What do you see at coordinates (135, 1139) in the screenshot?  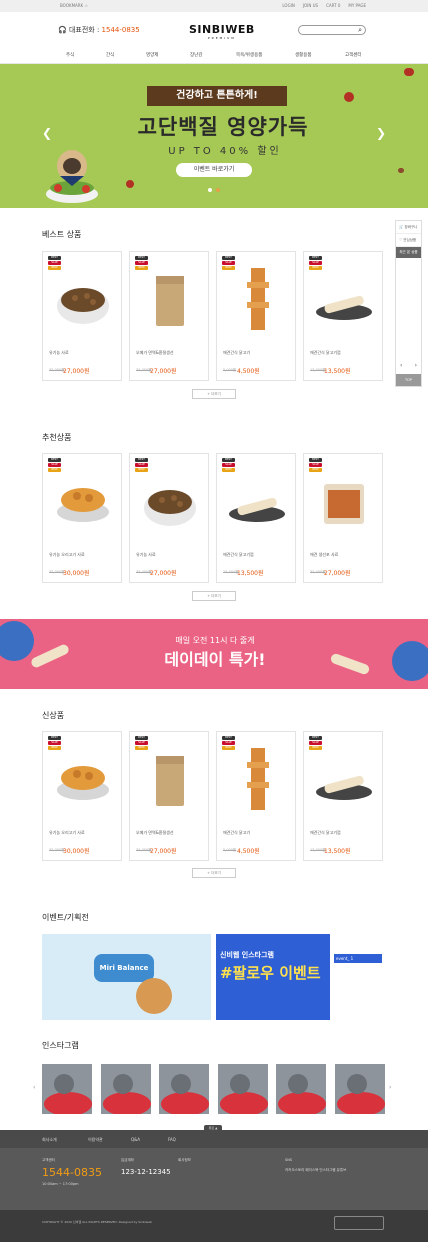 I see `footer-link-qna: Q&A` at bounding box center [135, 1139].